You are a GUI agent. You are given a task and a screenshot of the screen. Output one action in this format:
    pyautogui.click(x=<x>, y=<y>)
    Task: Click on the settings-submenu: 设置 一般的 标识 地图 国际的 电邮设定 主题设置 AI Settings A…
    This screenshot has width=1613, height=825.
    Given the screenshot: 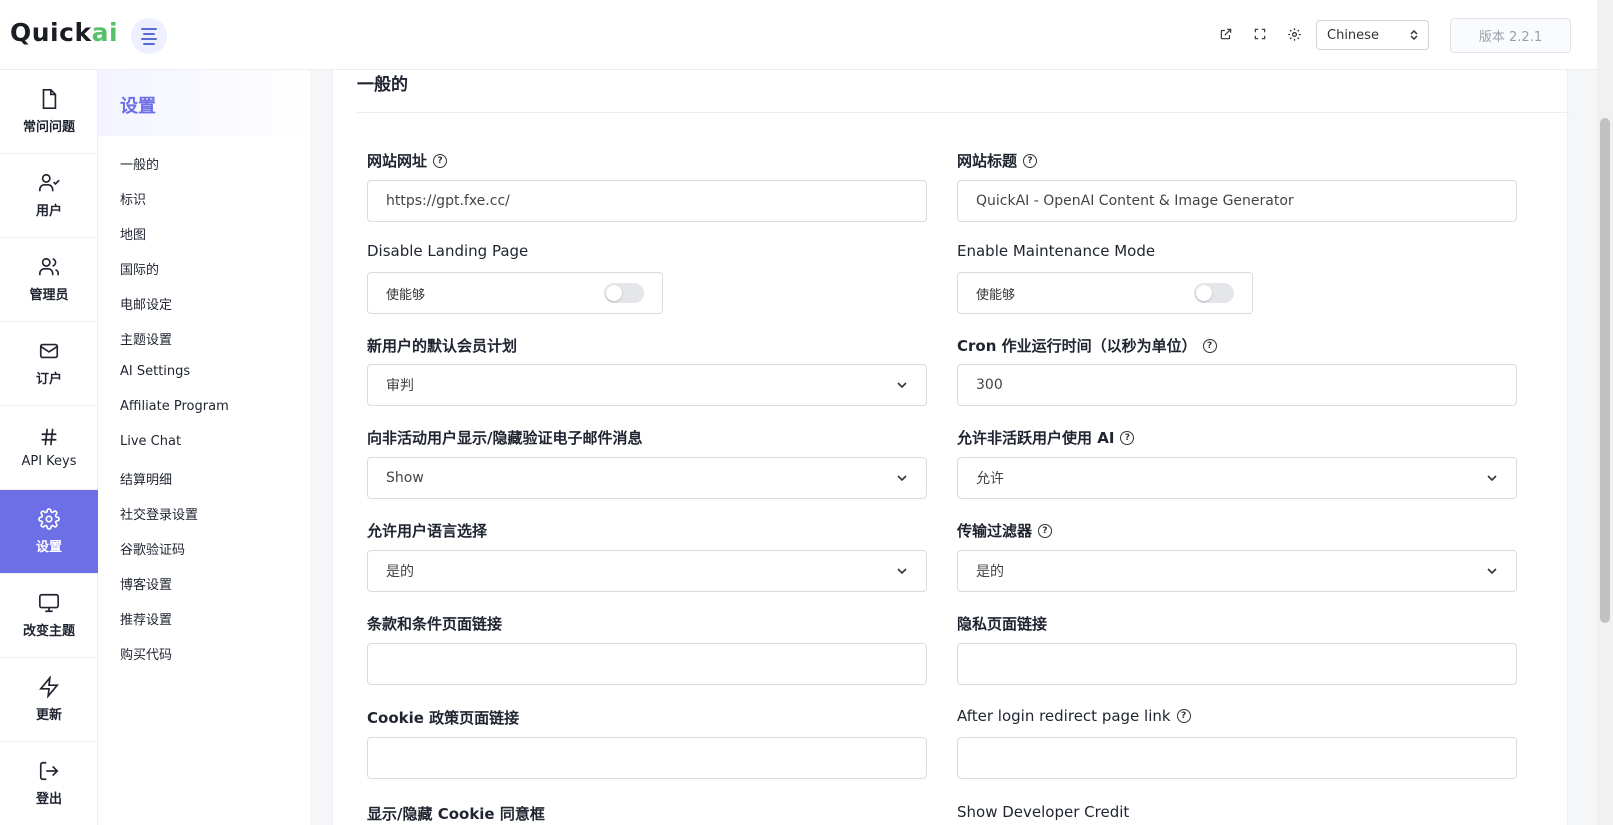 What is the action you would take?
    pyautogui.click(x=204, y=447)
    